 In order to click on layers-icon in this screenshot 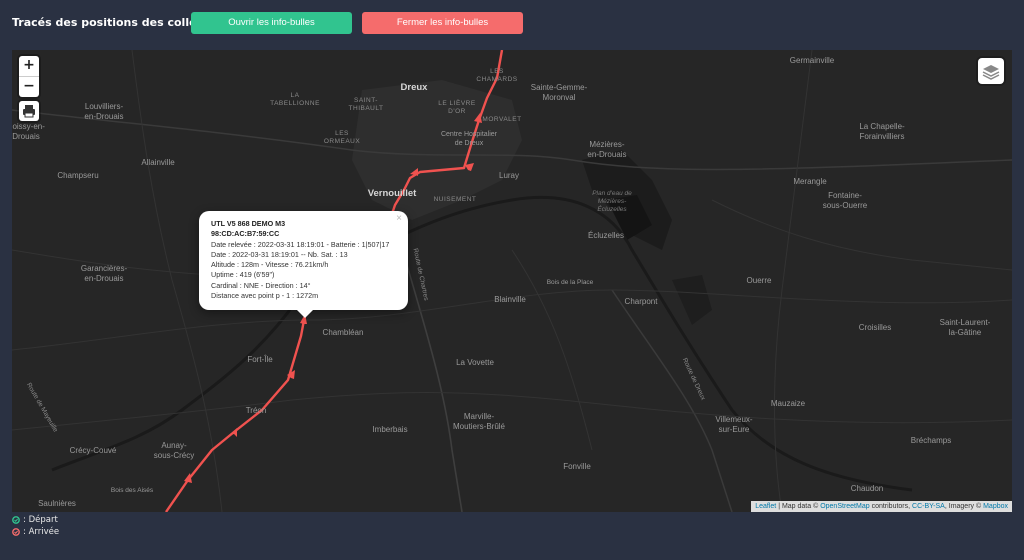, I will do `click(991, 72)`.